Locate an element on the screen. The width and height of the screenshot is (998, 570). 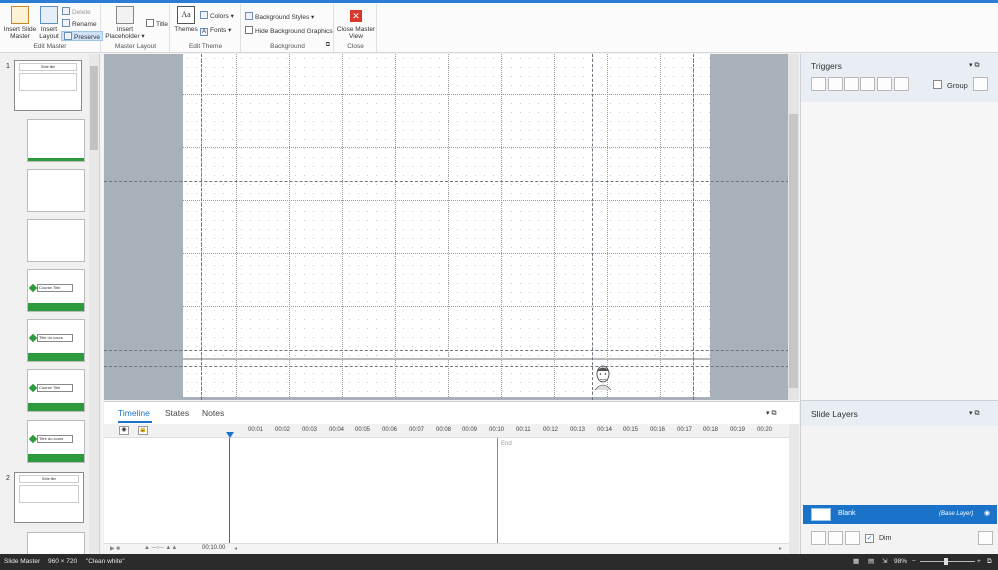
colors-icon is located at coordinates (204, 15).